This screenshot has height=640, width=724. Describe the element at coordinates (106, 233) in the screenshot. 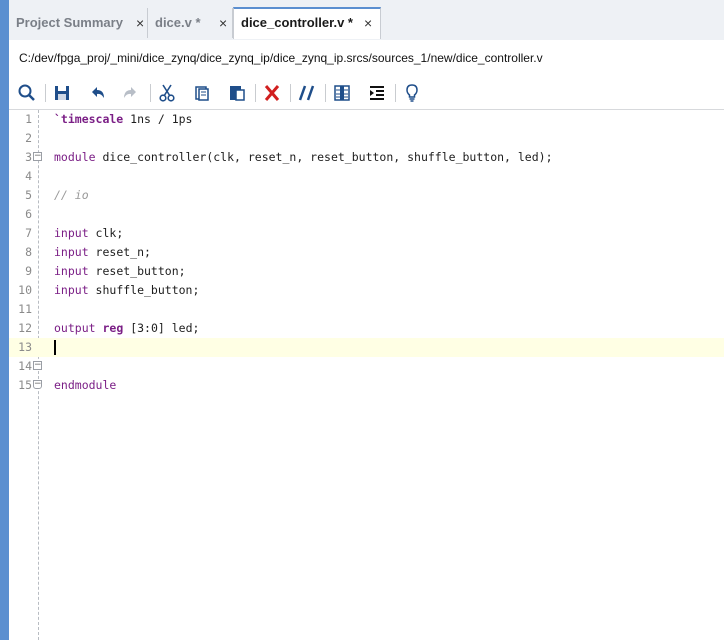

I see `code-rest: clk;` at that location.